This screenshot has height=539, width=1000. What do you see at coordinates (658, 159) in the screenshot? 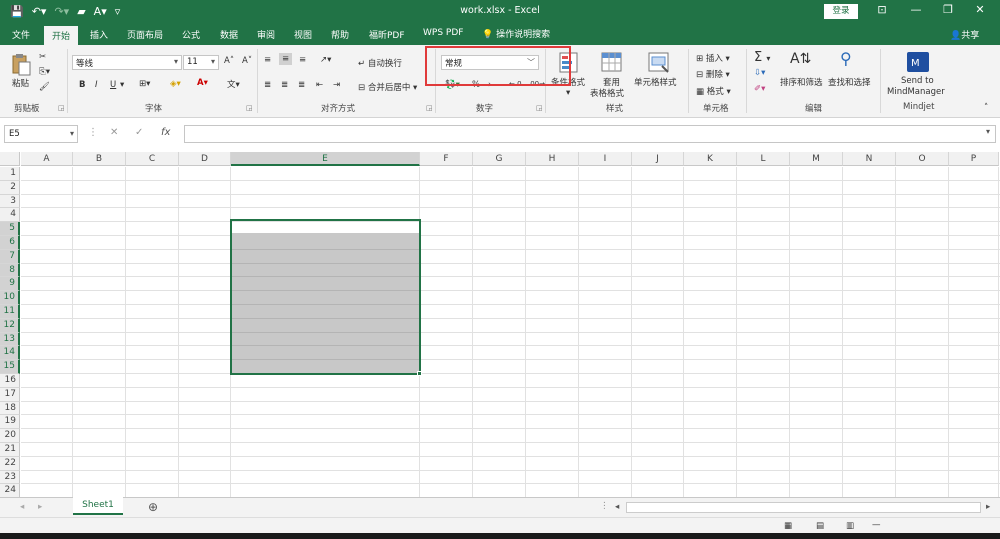
I see `column-header-j: J` at bounding box center [658, 159].